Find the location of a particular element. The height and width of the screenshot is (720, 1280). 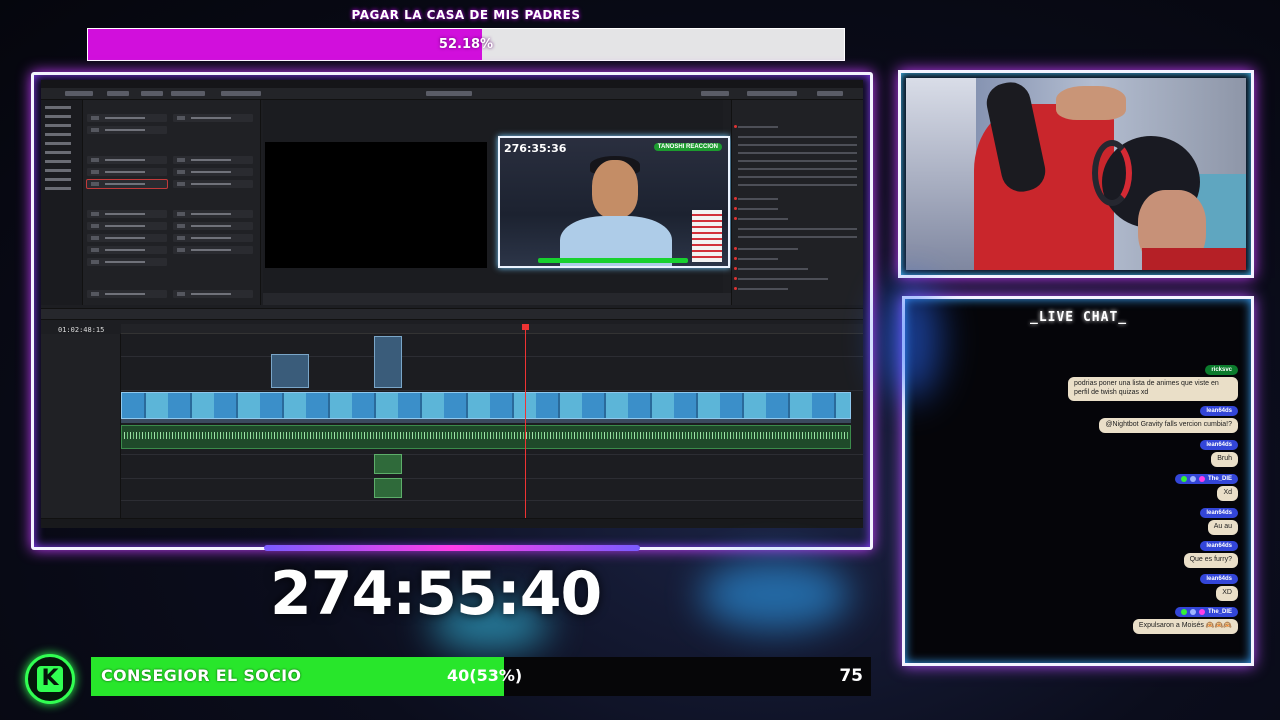

cam-shirt is located at coordinates (1194, 259).